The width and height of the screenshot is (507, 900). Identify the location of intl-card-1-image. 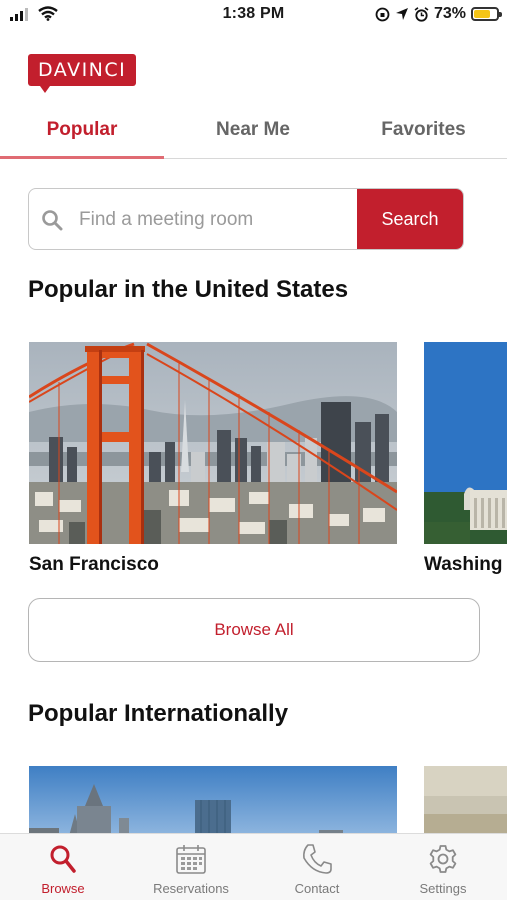
(213, 801).